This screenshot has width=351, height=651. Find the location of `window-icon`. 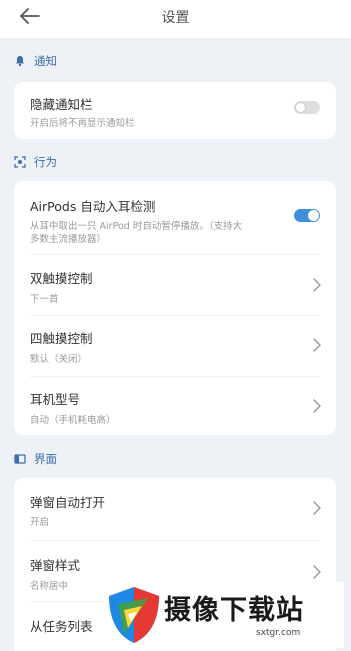

window-icon is located at coordinates (20, 459).